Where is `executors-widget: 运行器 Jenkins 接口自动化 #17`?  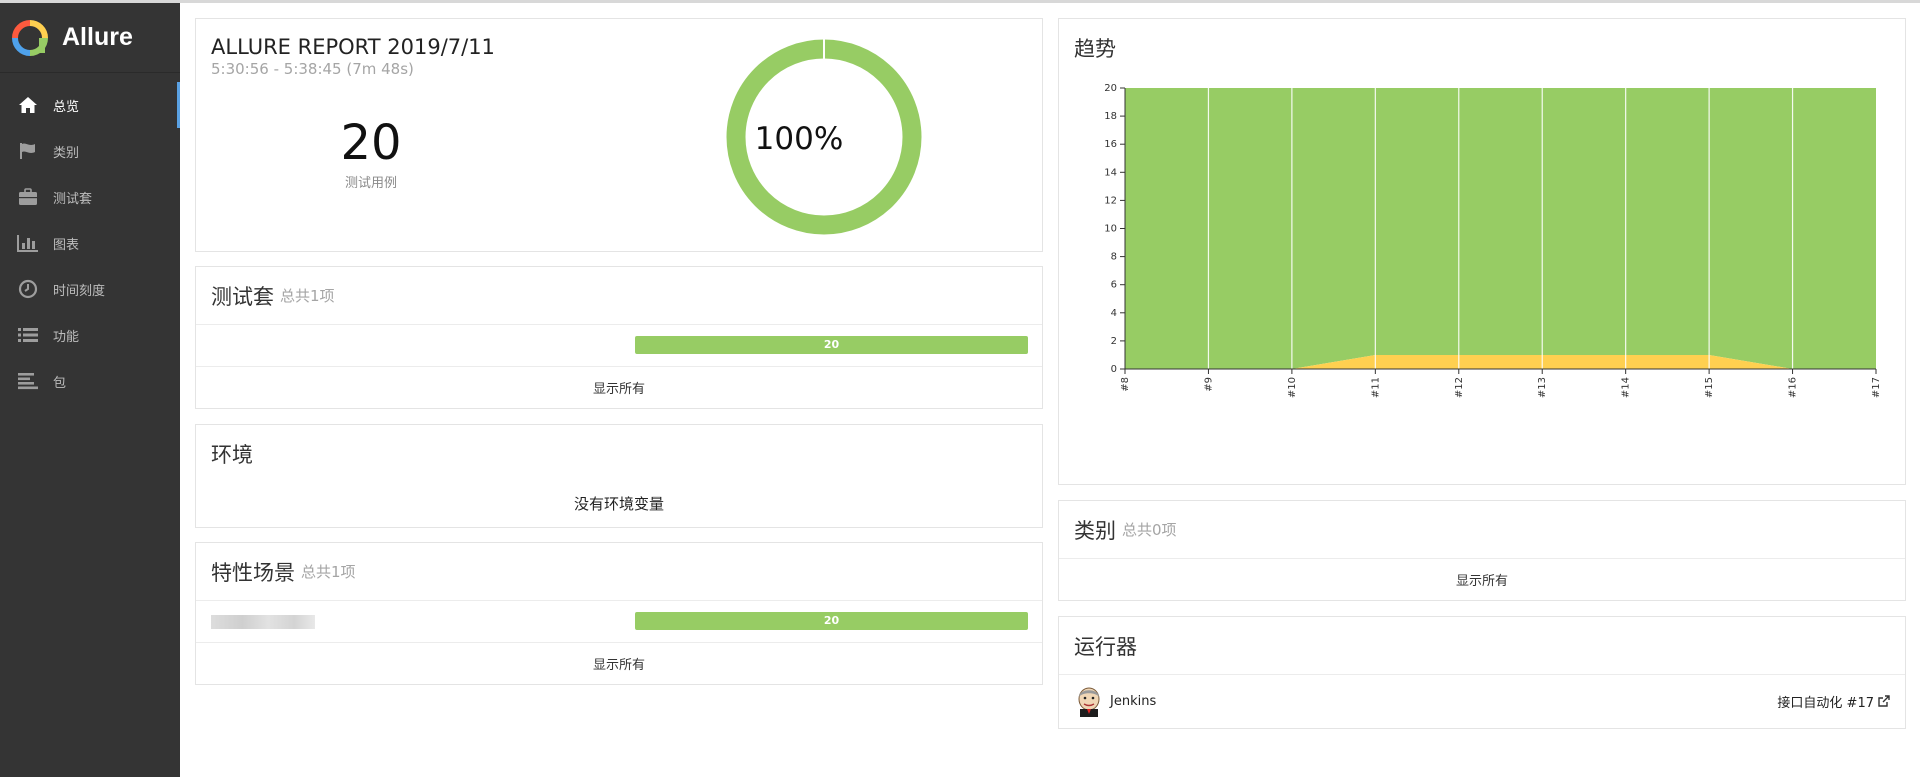
executors-widget: 运行器 Jenkins 接口自动化 #17 is located at coordinates (1482, 672).